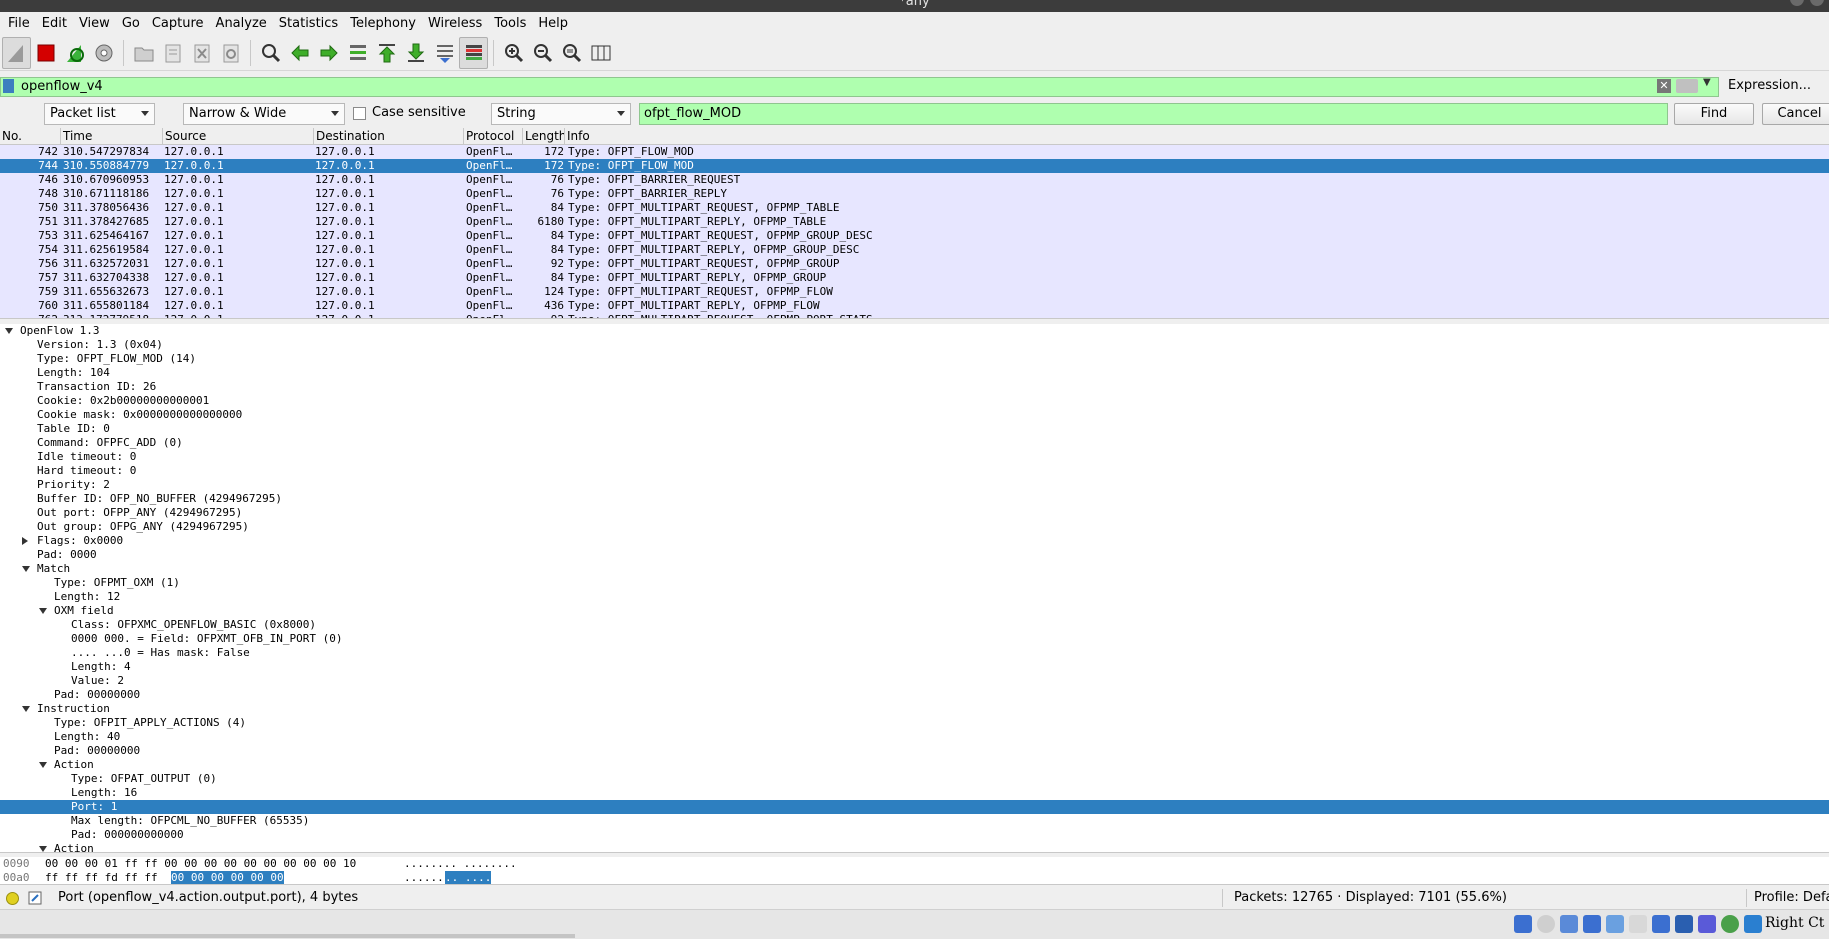 This screenshot has width=1829, height=939. Describe the element at coordinates (859, 87) in the screenshot. I see `display-filter-input: openflow_v4` at that location.